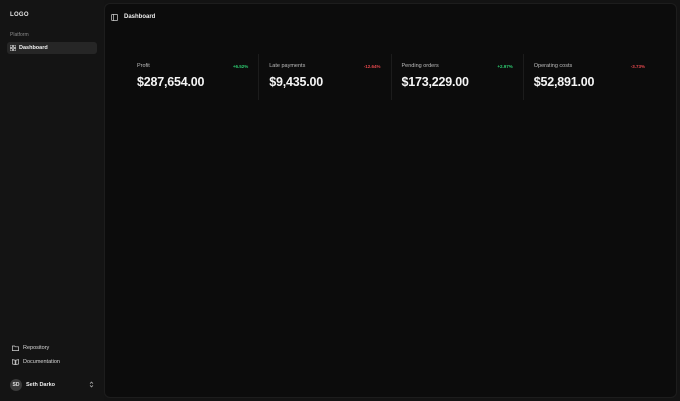 This screenshot has width=680, height=401. I want to click on stat-card-pending-orders: Pending orders +2.97% $173,229.00, so click(458, 77).